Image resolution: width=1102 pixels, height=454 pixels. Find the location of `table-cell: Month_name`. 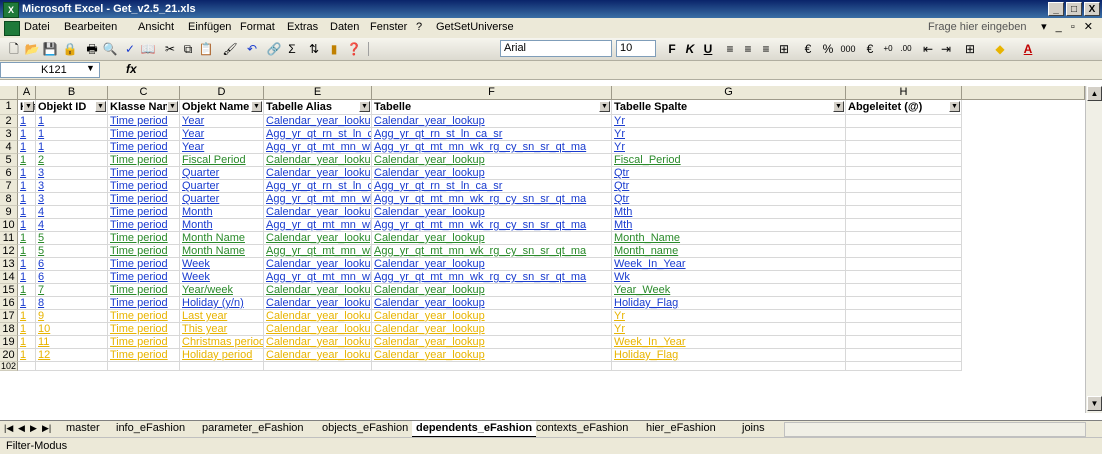

table-cell: Month_name is located at coordinates (729, 251).